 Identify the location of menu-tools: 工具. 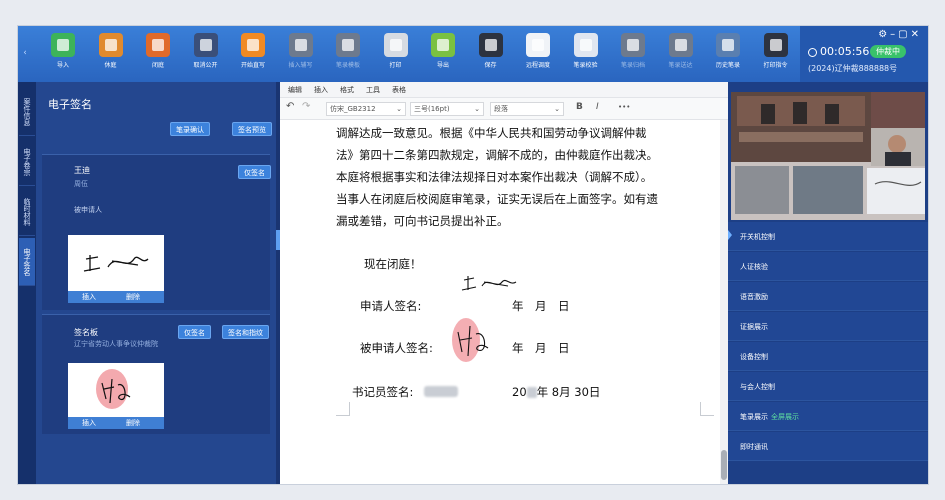
(373, 90).